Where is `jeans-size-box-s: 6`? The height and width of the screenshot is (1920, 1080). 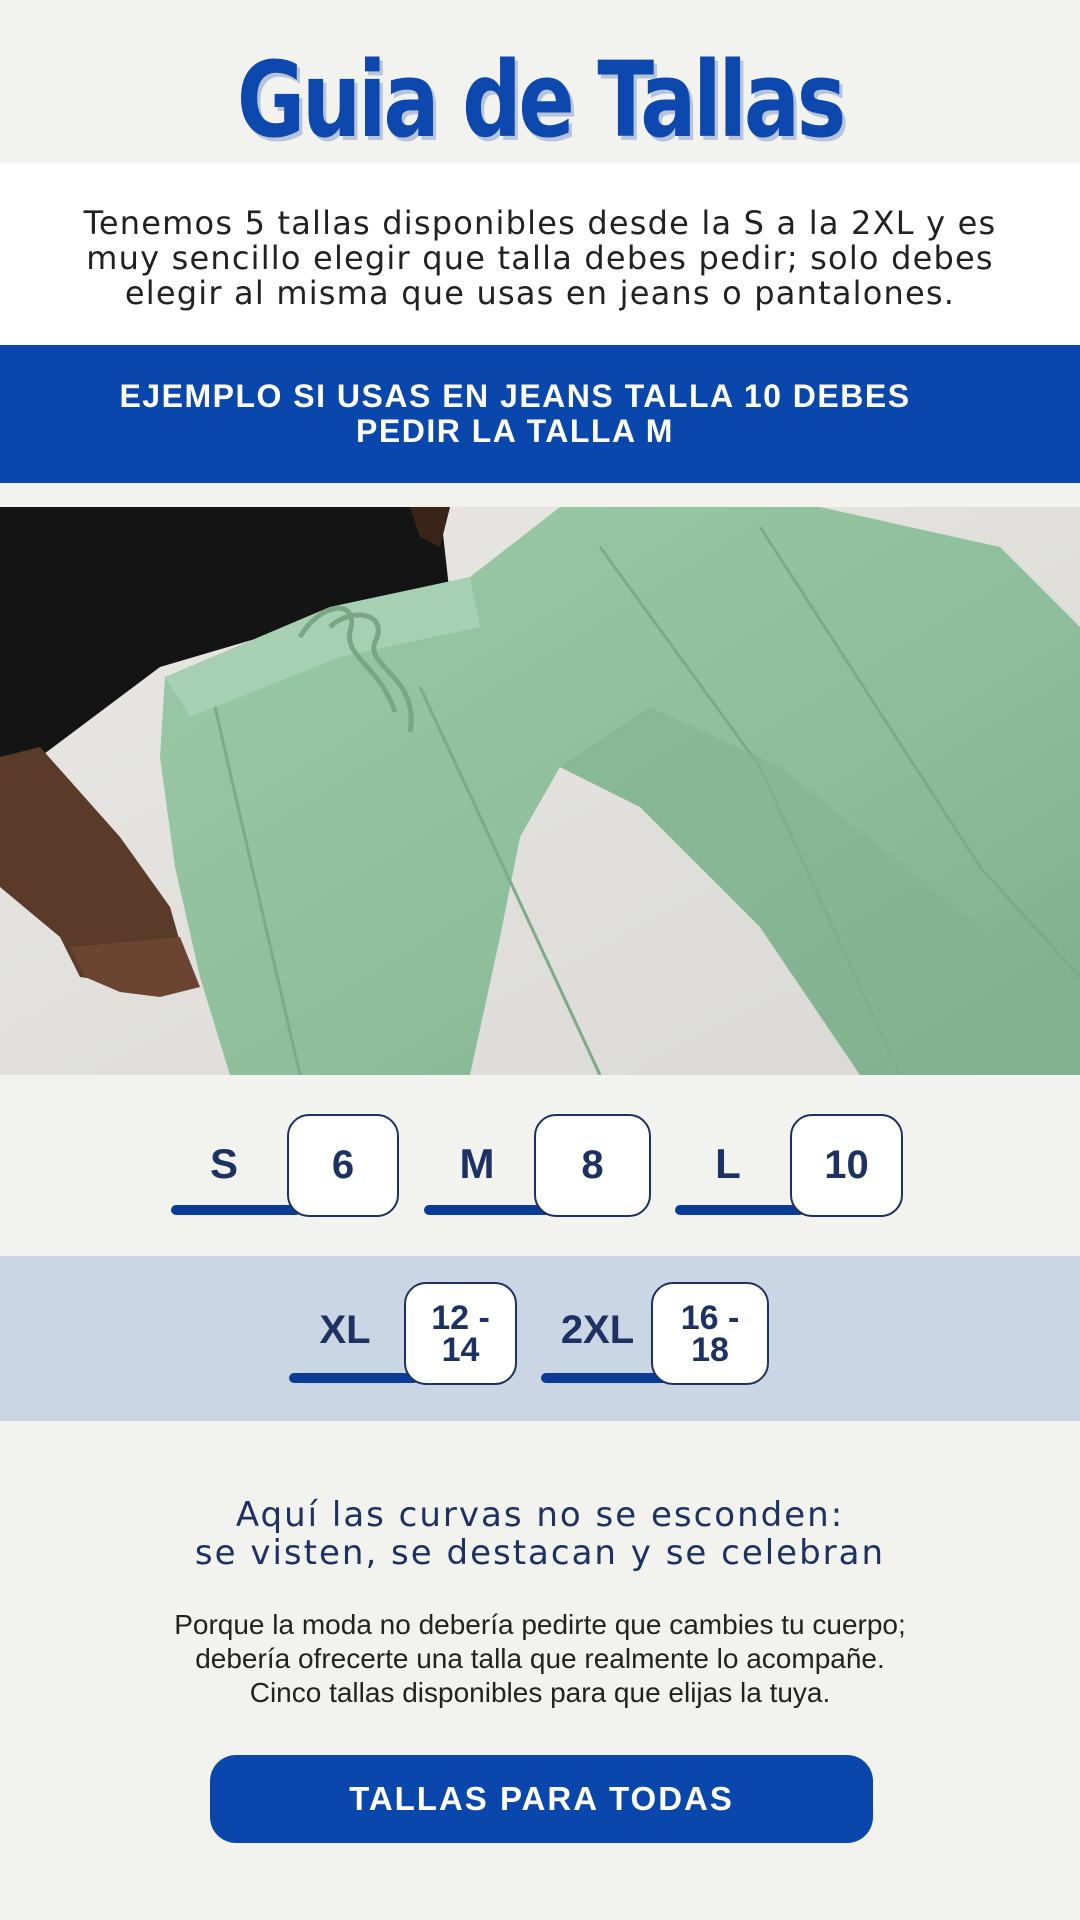
jeans-size-box-s: 6 is located at coordinates (343, 1165).